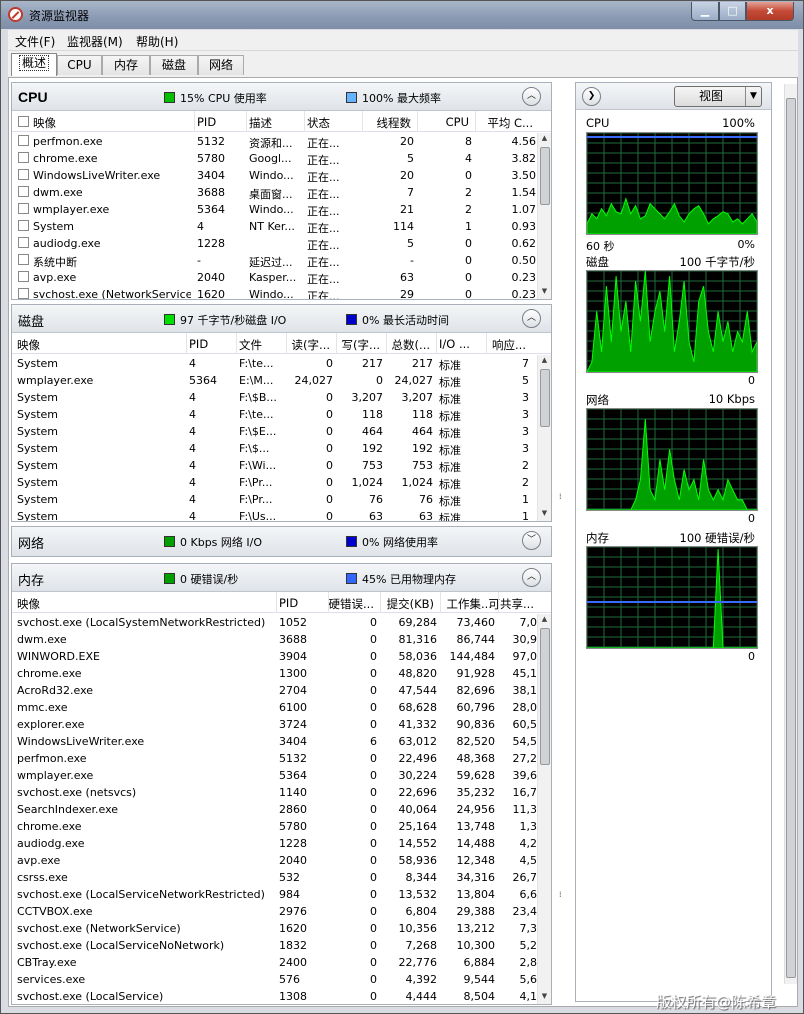  What do you see at coordinates (281, 843) in the screenshot?
I see `table-row: audiodg.exe 1228 0 14,552 14,488 4,2` at bounding box center [281, 843].